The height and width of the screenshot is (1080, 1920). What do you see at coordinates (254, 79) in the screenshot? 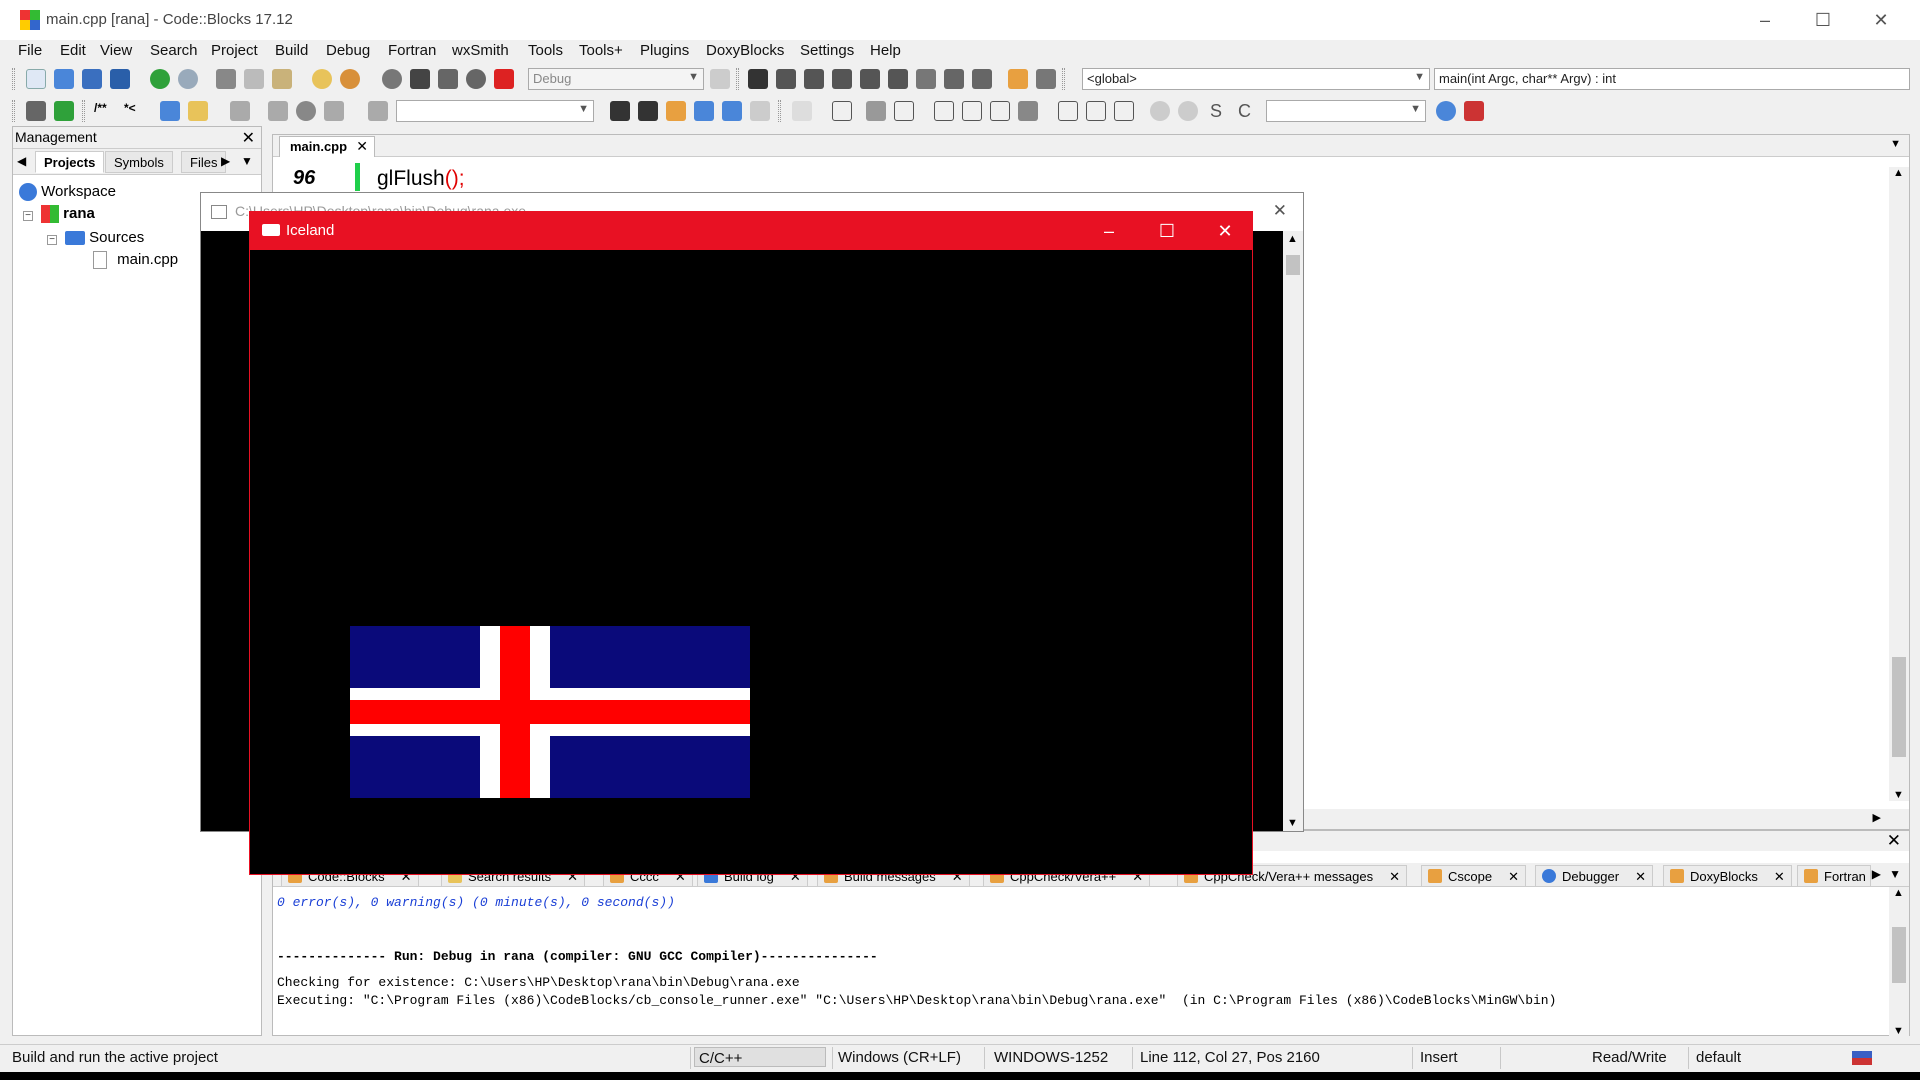
I see `copy-icon` at bounding box center [254, 79].